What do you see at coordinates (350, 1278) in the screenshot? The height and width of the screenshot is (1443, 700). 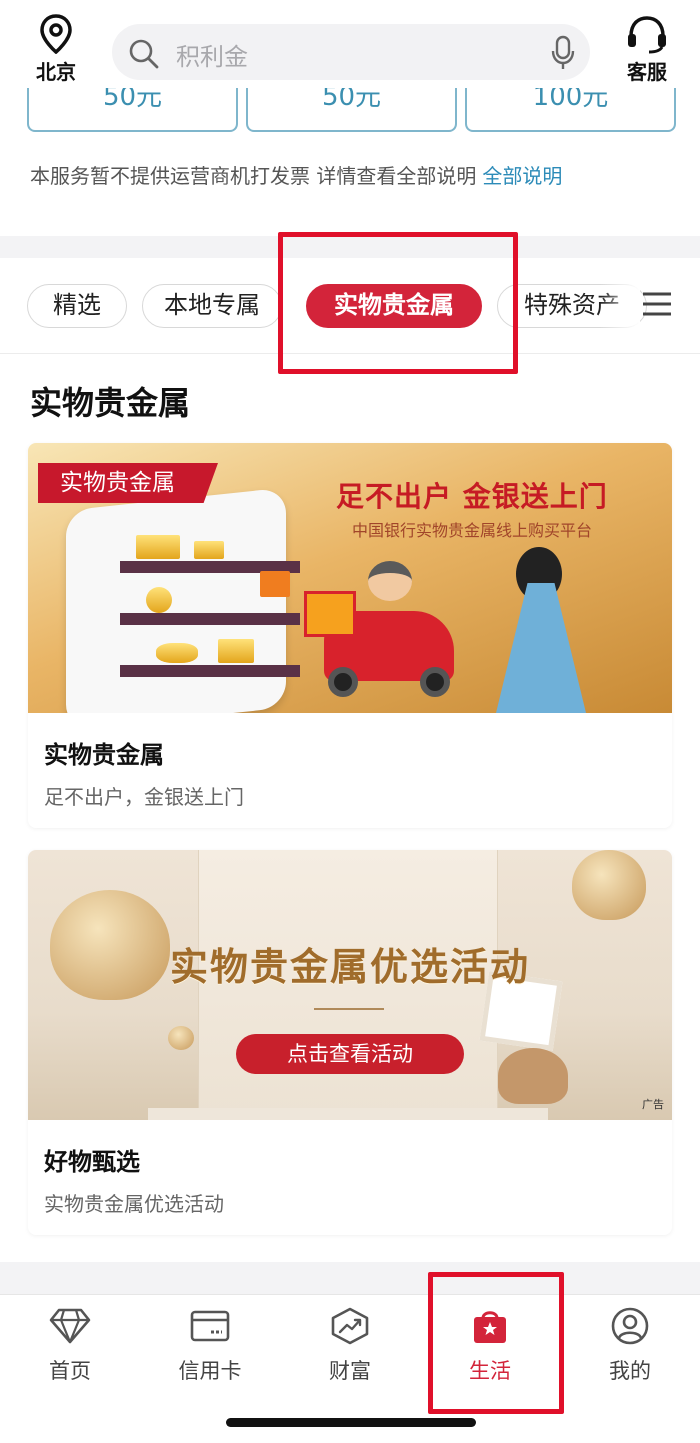 I see `bottom-spacer` at bounding box center [350, 1278].